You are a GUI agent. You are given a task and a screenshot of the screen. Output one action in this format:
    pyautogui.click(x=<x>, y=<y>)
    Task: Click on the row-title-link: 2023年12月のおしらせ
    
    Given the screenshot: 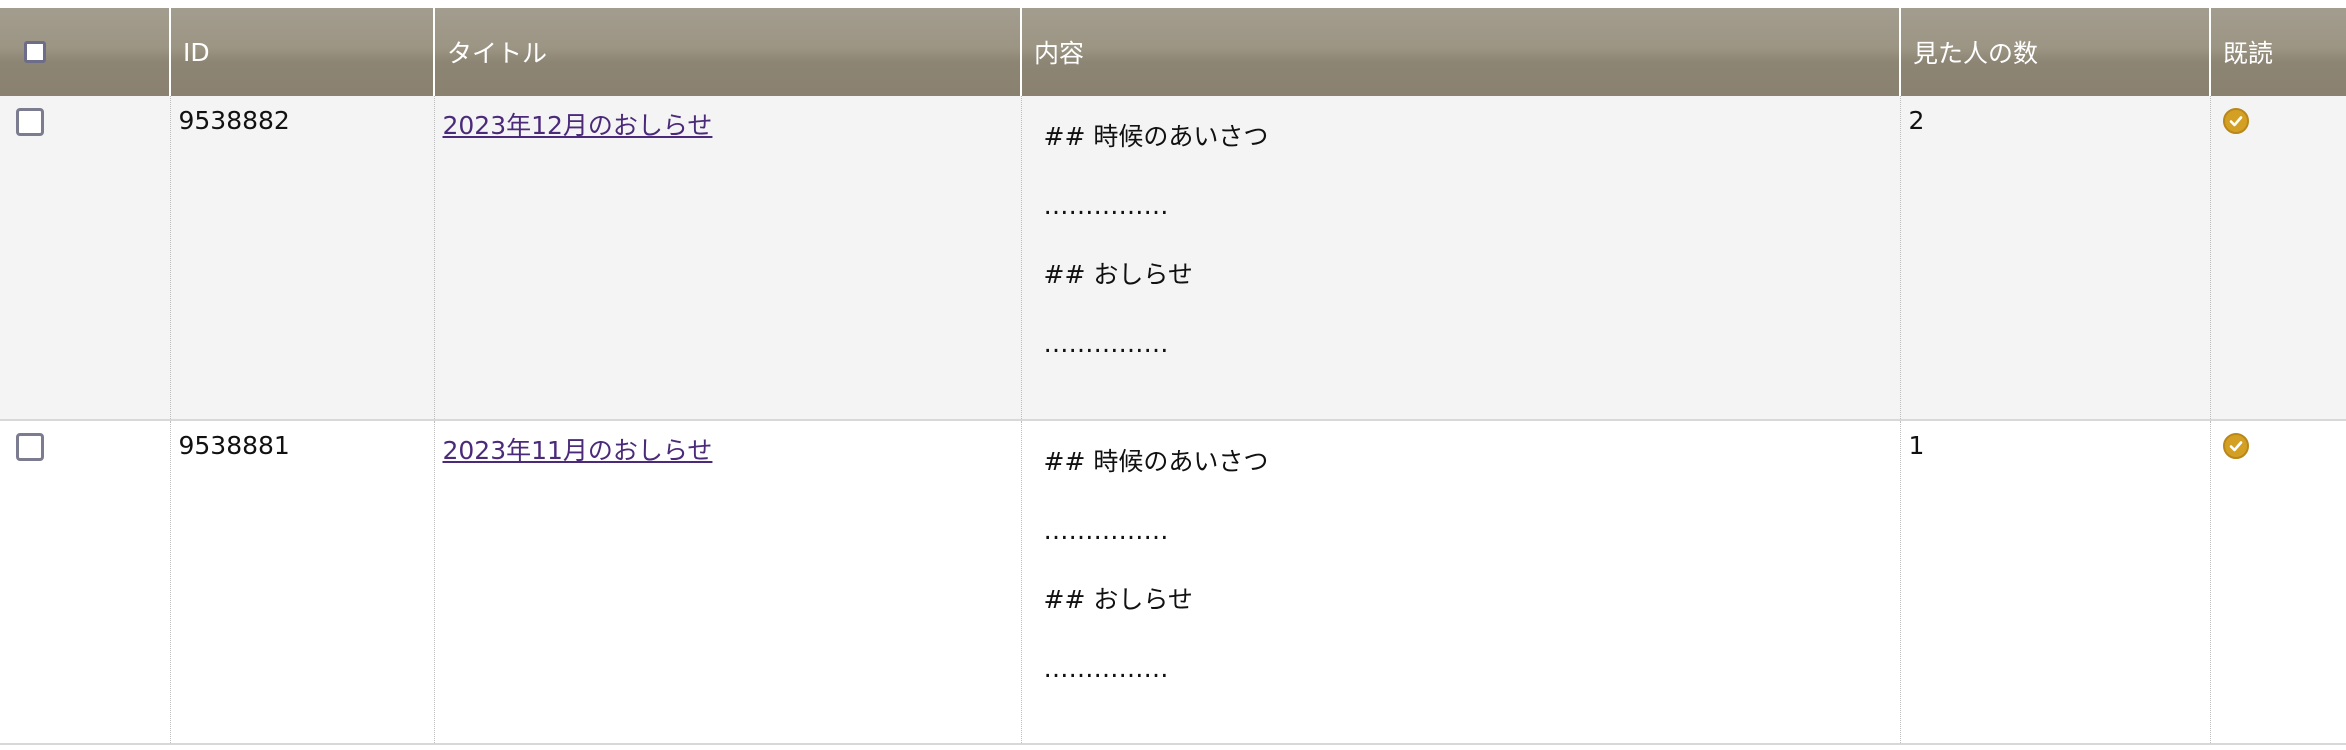 What is the action you would take?
    pyautogui.click(x=578, y=125)
    